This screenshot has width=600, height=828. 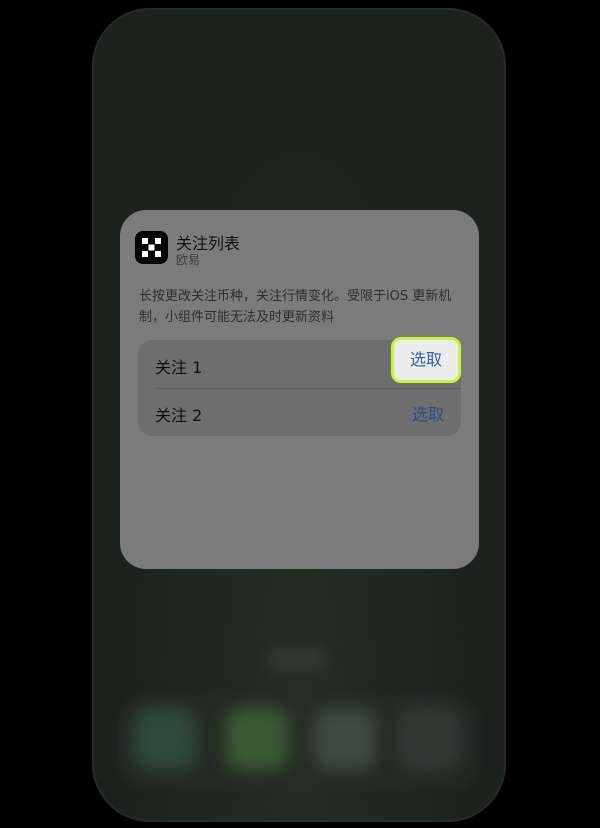 I want to click on app-name: 欧易, so click(x=188, y=260).